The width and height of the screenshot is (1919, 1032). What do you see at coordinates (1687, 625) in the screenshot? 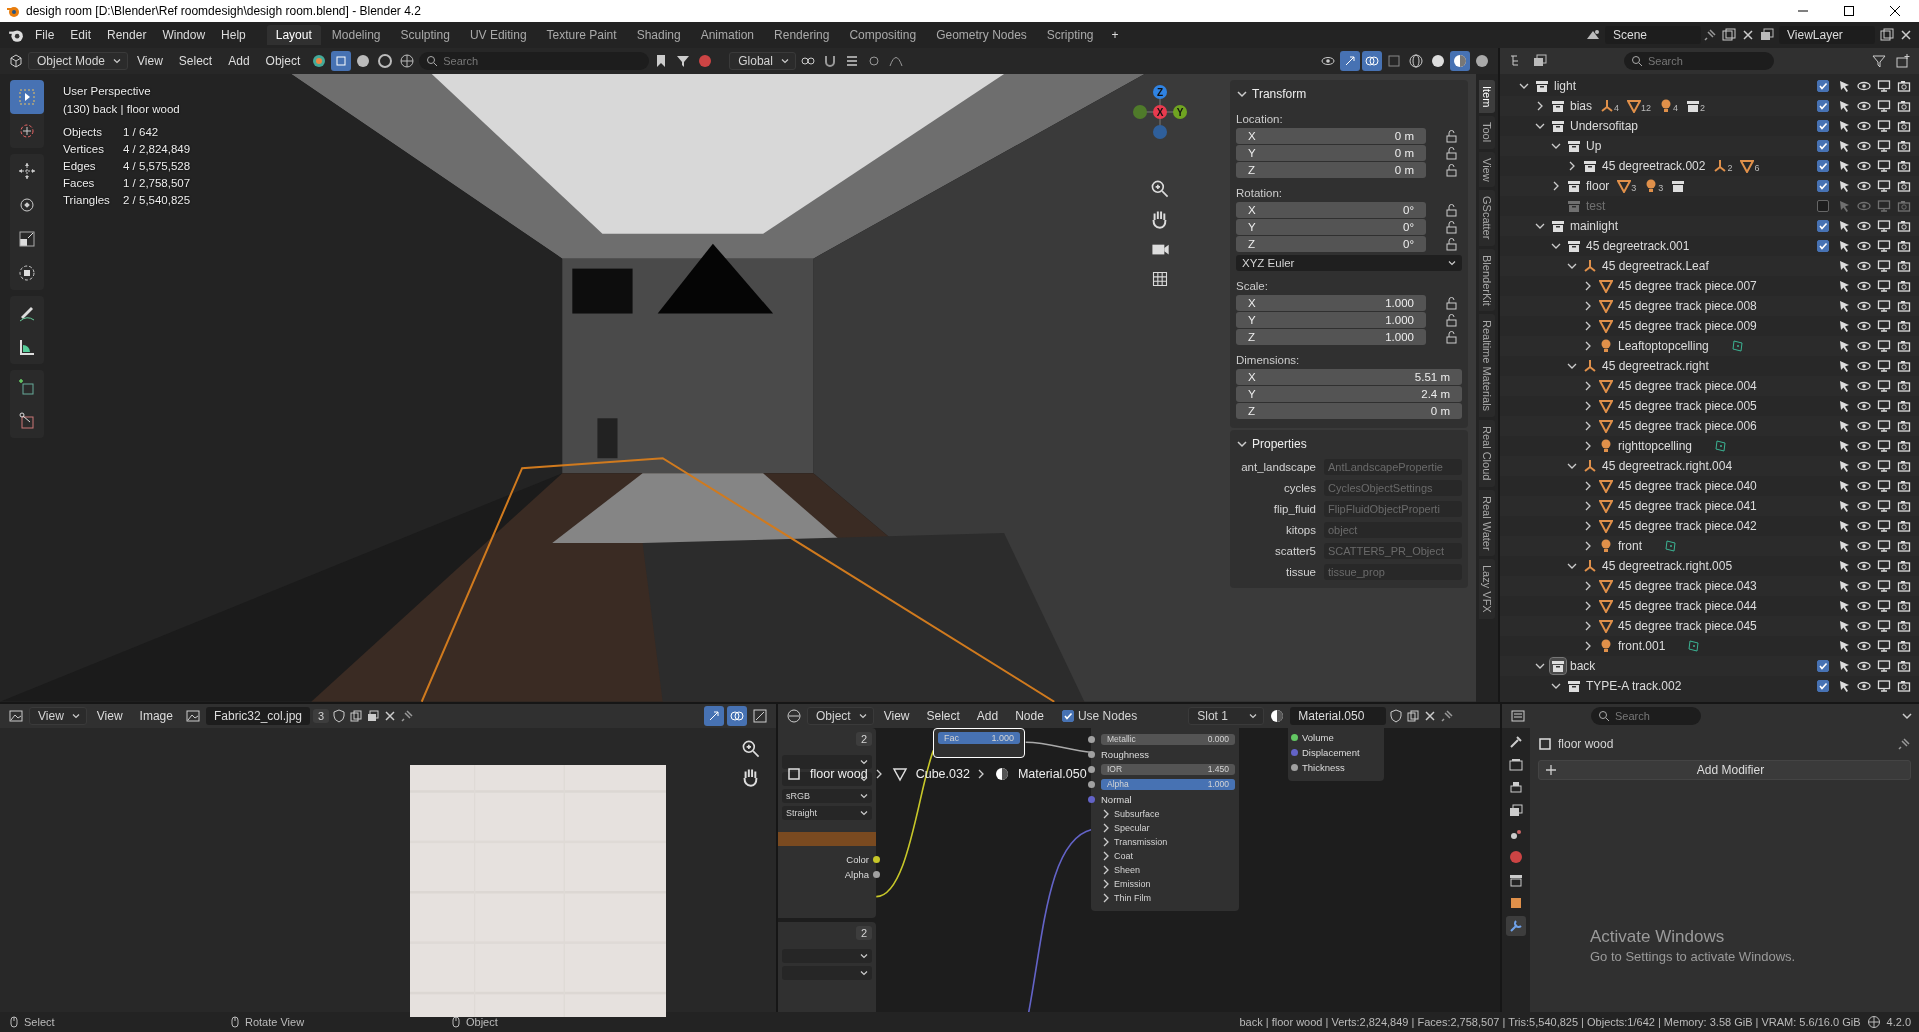
I see `tree-item: 45 degree track piece.045` at bounding box center [1687, 625].